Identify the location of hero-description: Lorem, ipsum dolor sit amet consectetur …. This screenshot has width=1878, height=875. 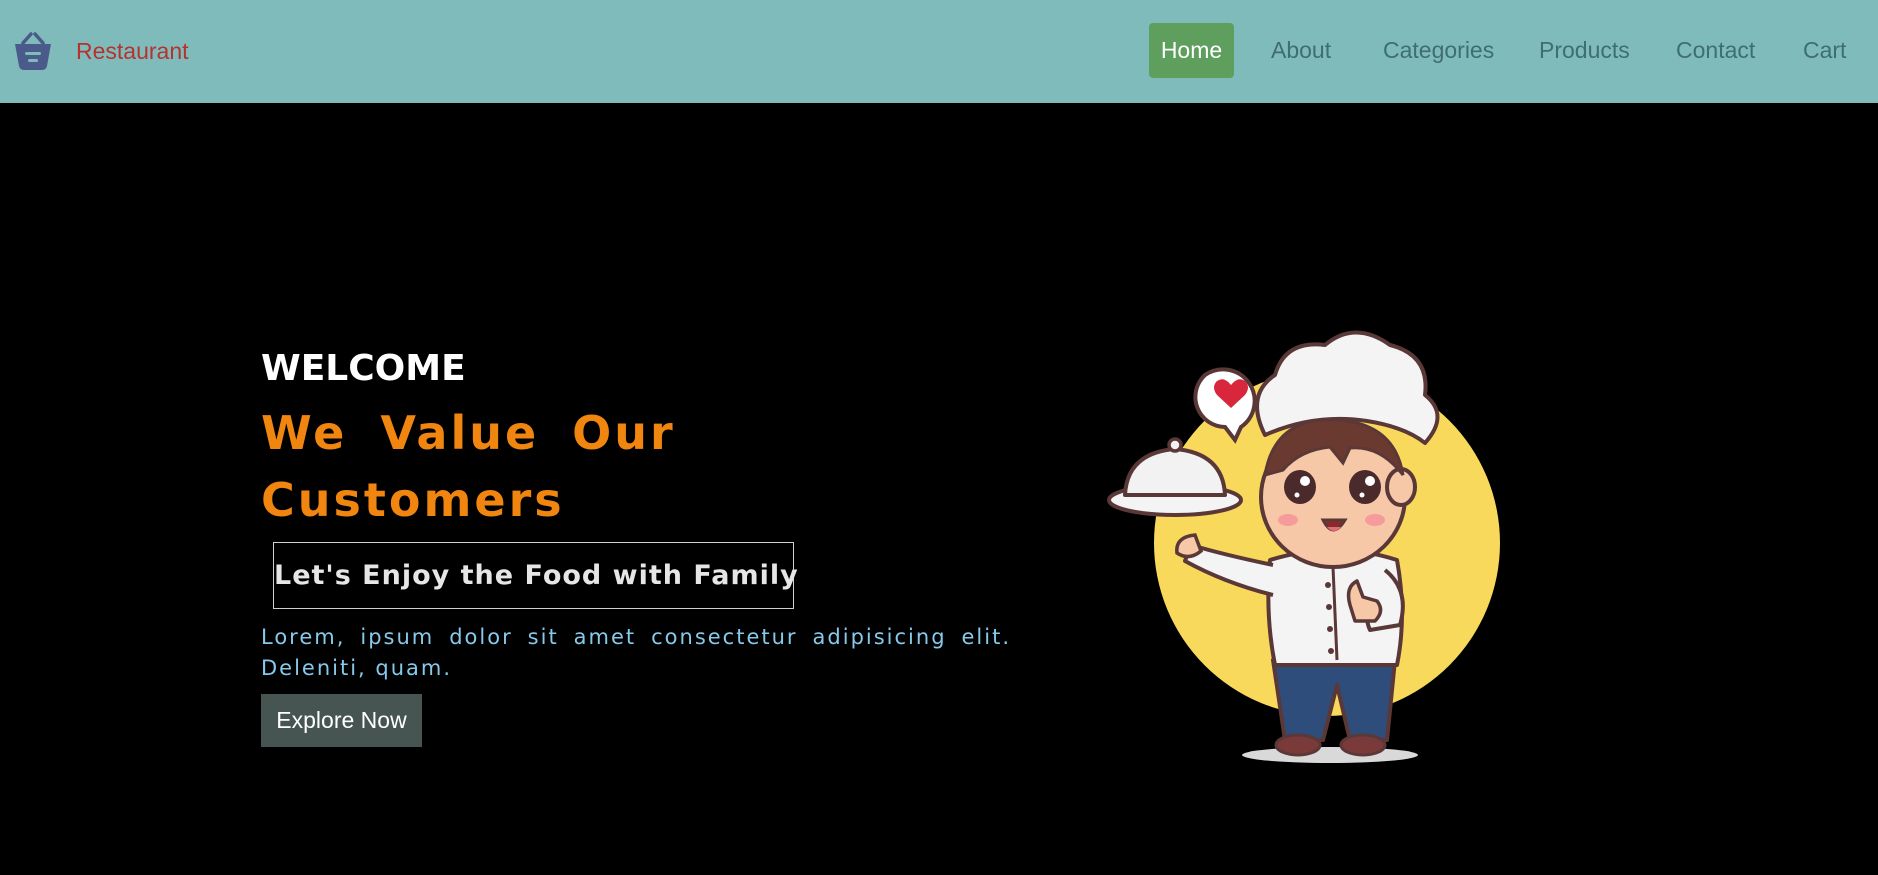
(636, 652).